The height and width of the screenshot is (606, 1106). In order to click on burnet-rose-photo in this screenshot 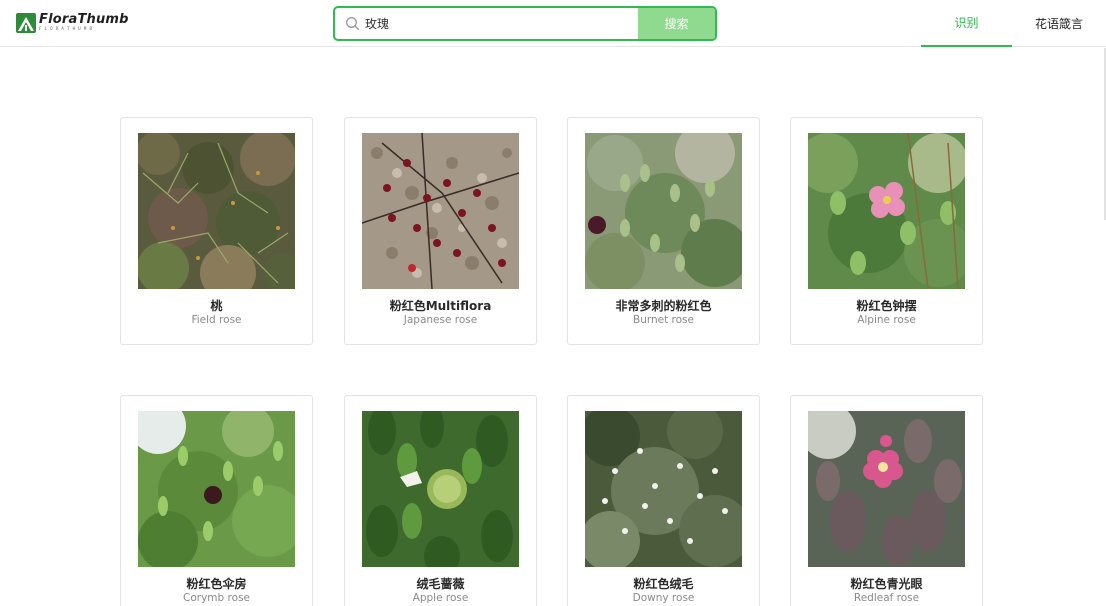, I will do `click(663, 211)`.